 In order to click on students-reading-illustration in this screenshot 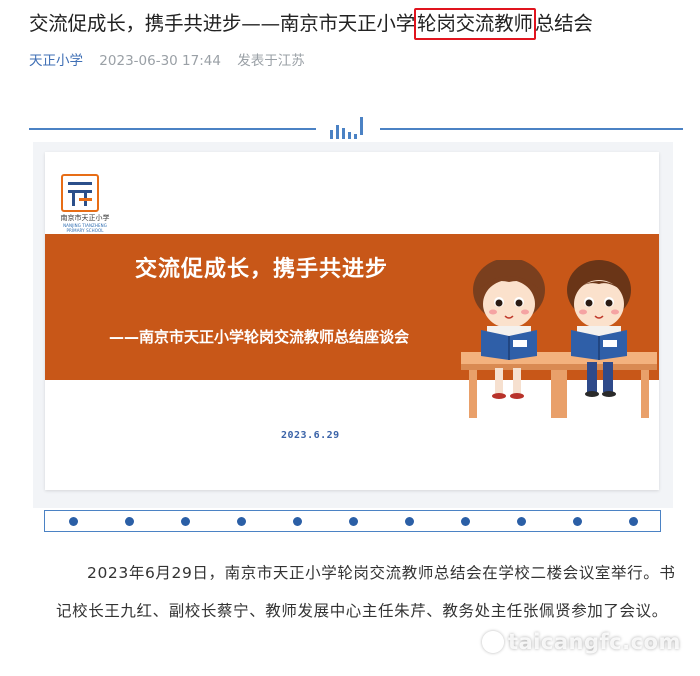, I will do `click(559, 339)`.